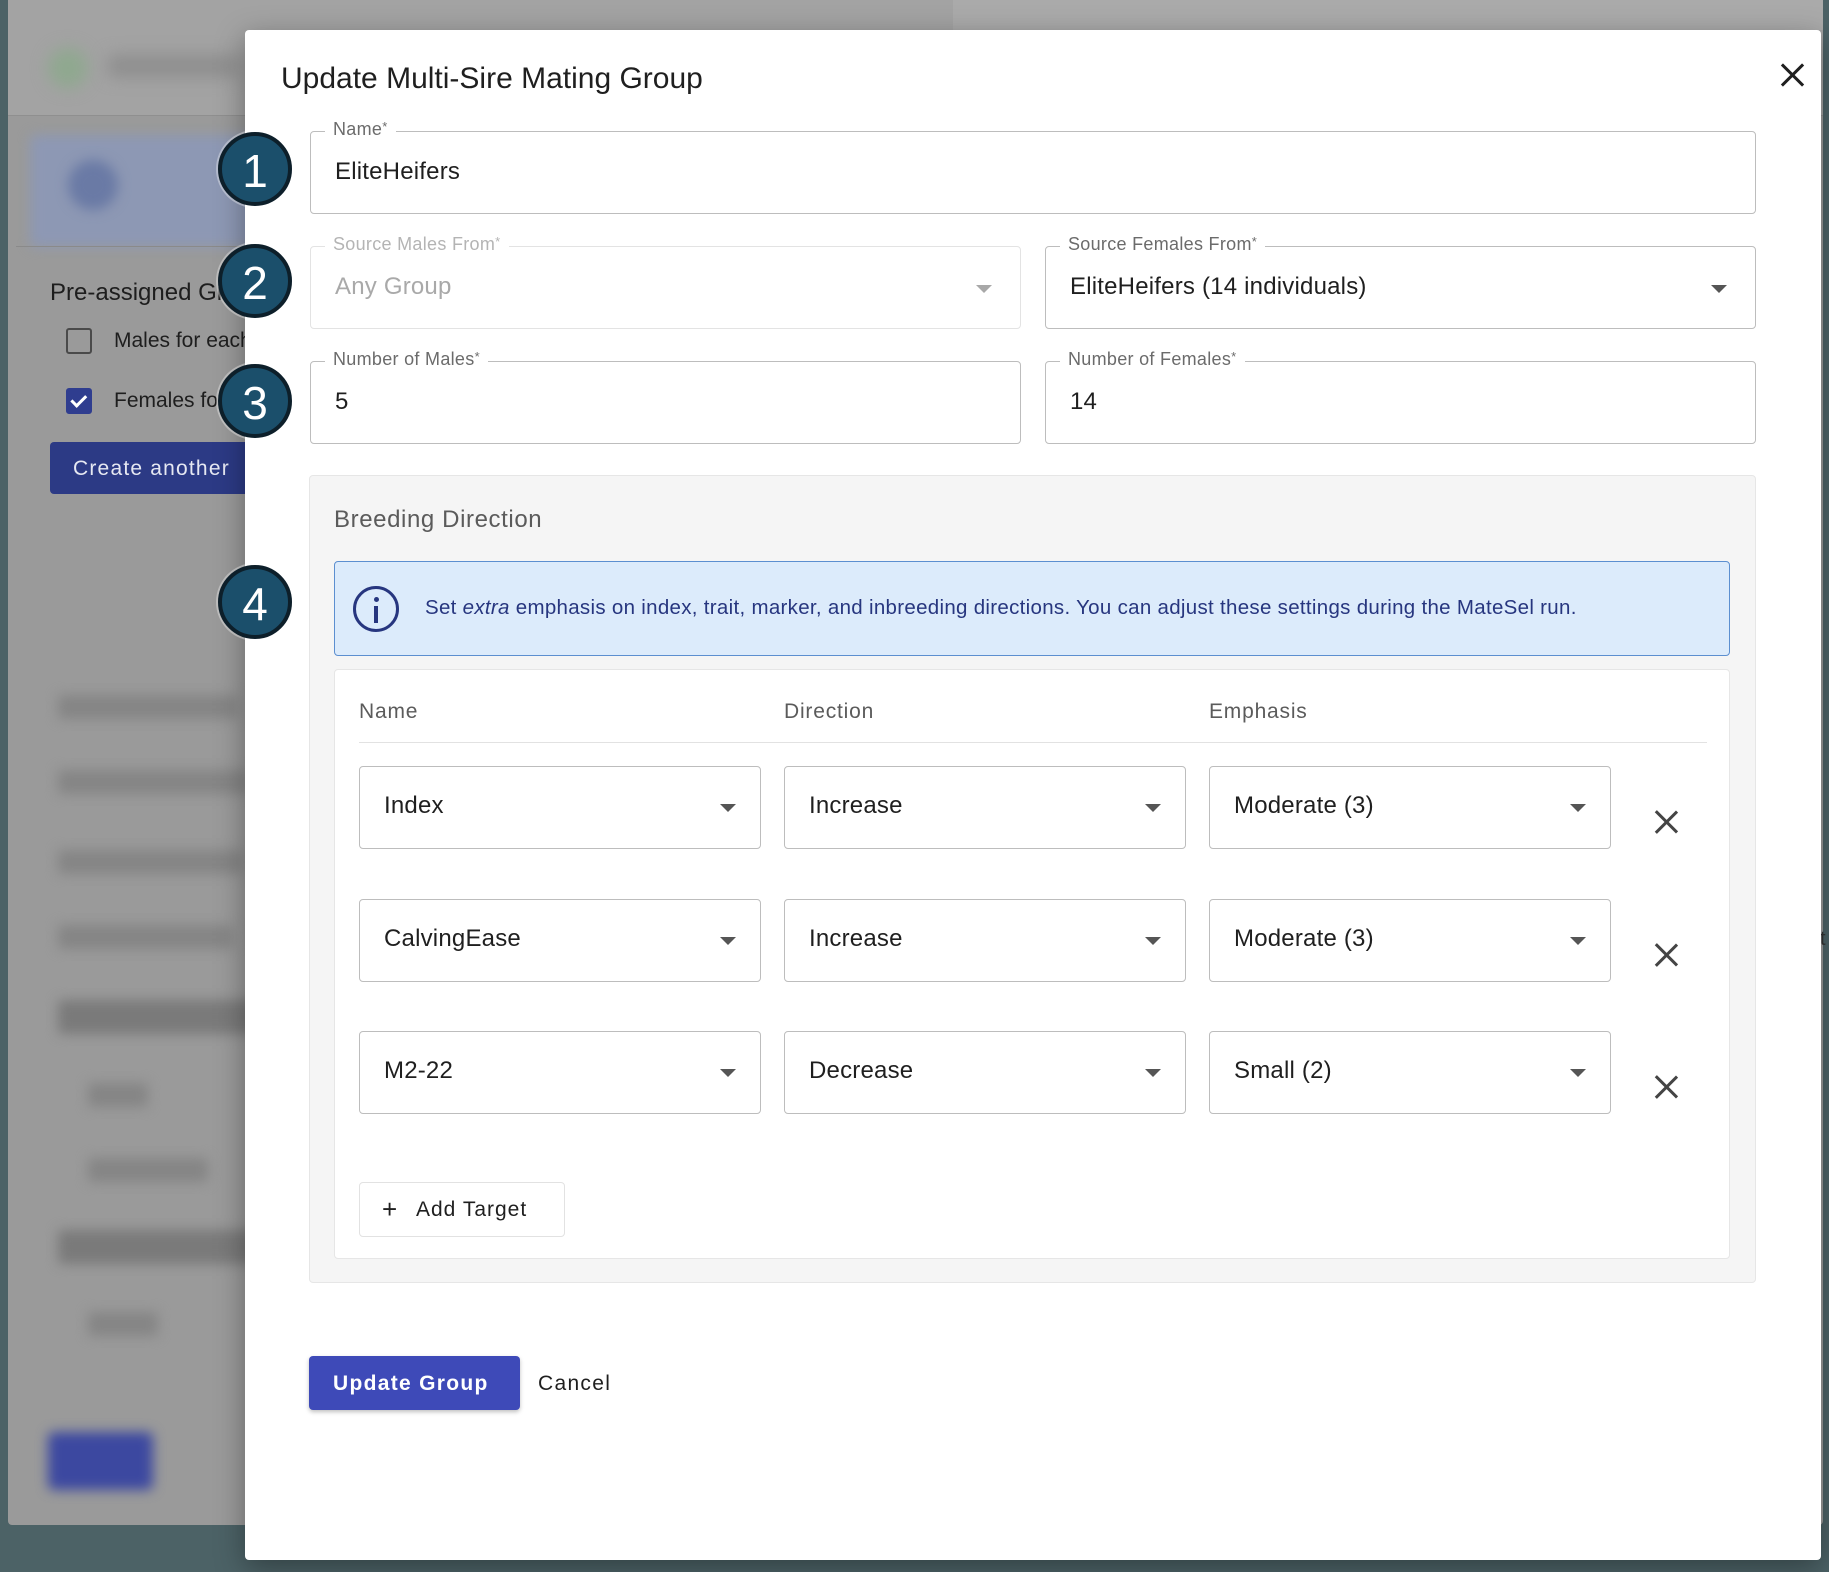 Image resolution: width=1829 pixels, height=1572 pixels. I want to click on target-emphasis-value: Small (2), so click(1283, 1070).